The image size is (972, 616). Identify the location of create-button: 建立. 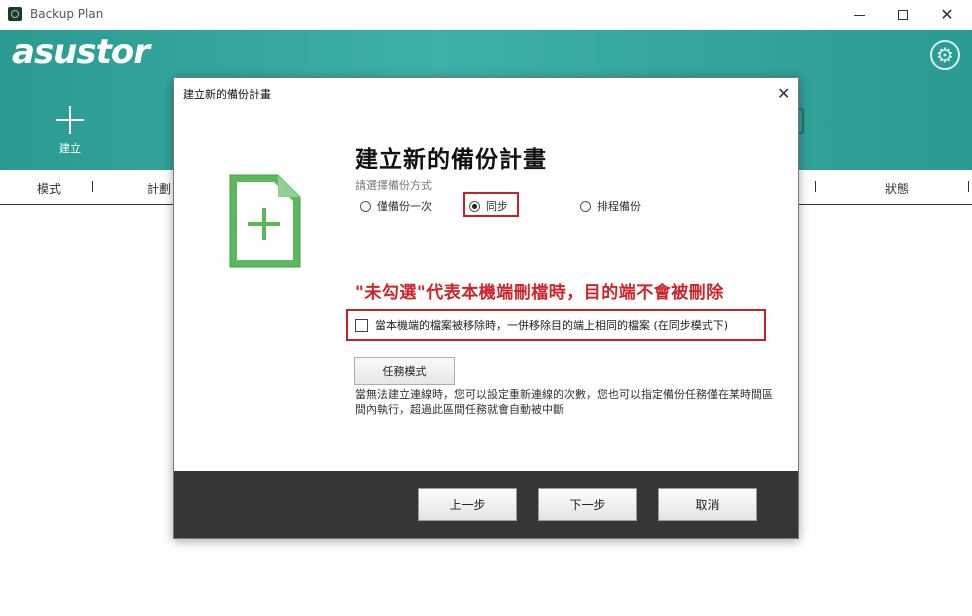
(70, 131).